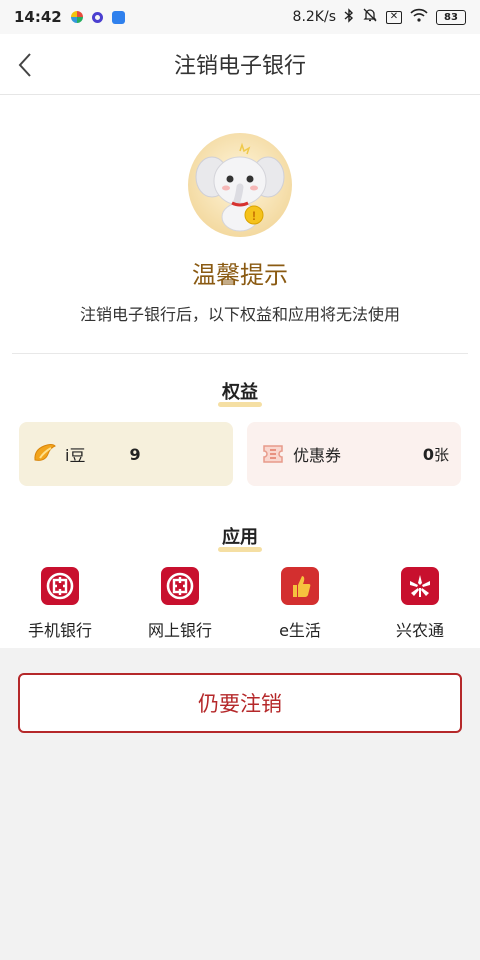 The width and height of the screenshot is (480, 960). What do you see at coordinates (76, 17) in the screenshot?
I see `pinwheel-icon` at bounding box center [76, 17].